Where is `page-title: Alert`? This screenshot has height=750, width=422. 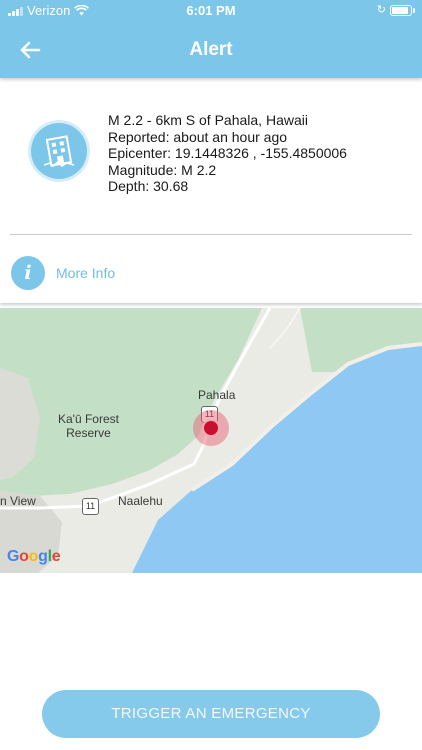
page-title: Alert is located at coordinates (211, 49).